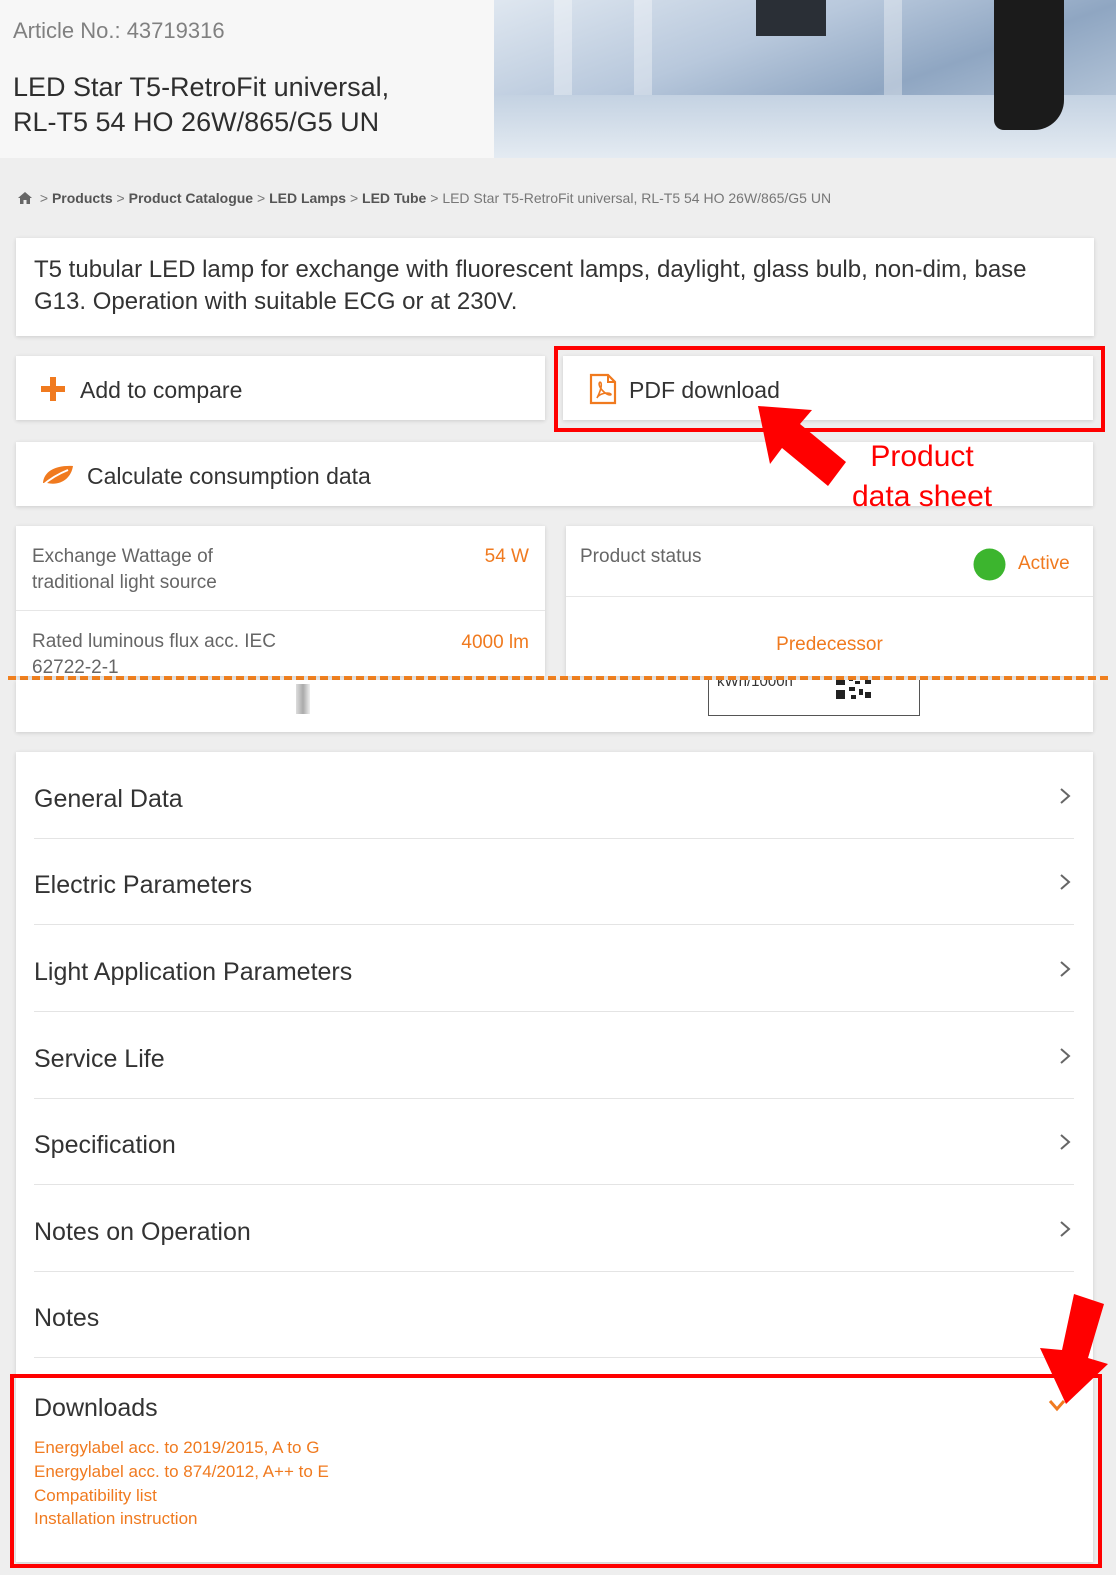 The width and height of the screenshot is (1116, 1575). Describe the element at coordinates (554, 1055) in the screenshot. I see `accordion-item-service-life: Service Life` at that location.